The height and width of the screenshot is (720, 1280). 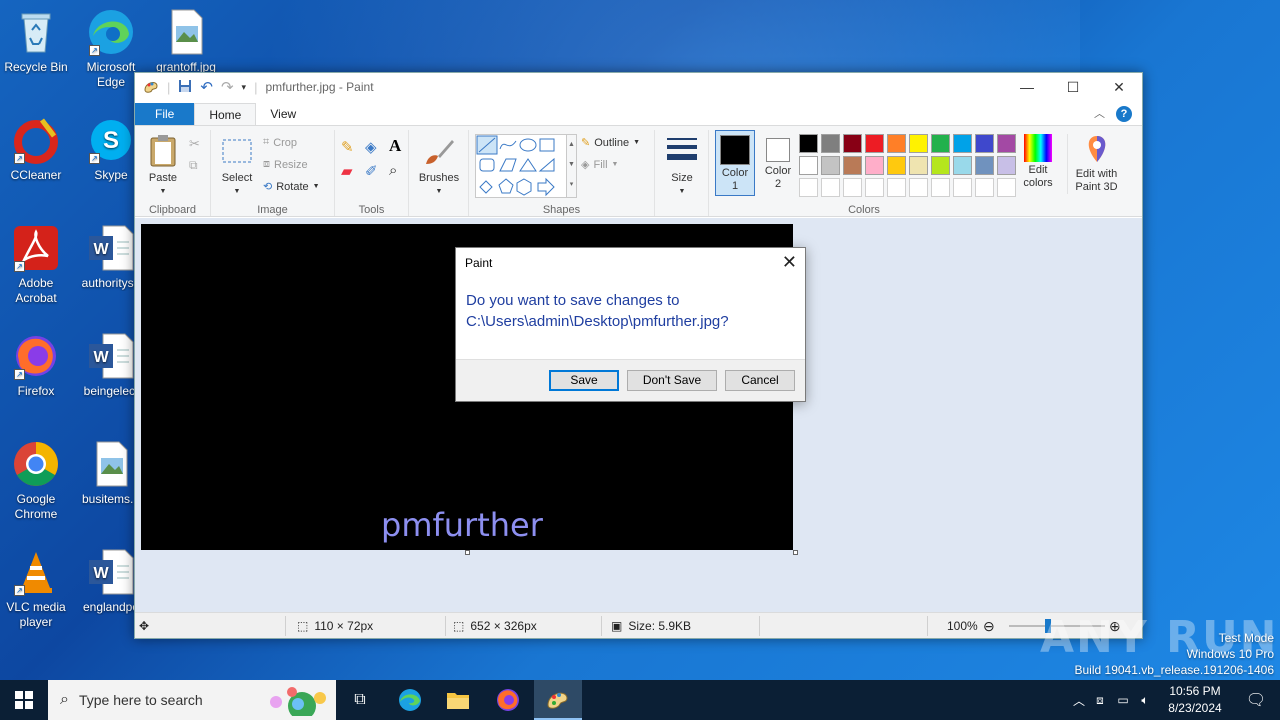 I want to click on cancel-button: Cancel, so click(x=760, y=380).